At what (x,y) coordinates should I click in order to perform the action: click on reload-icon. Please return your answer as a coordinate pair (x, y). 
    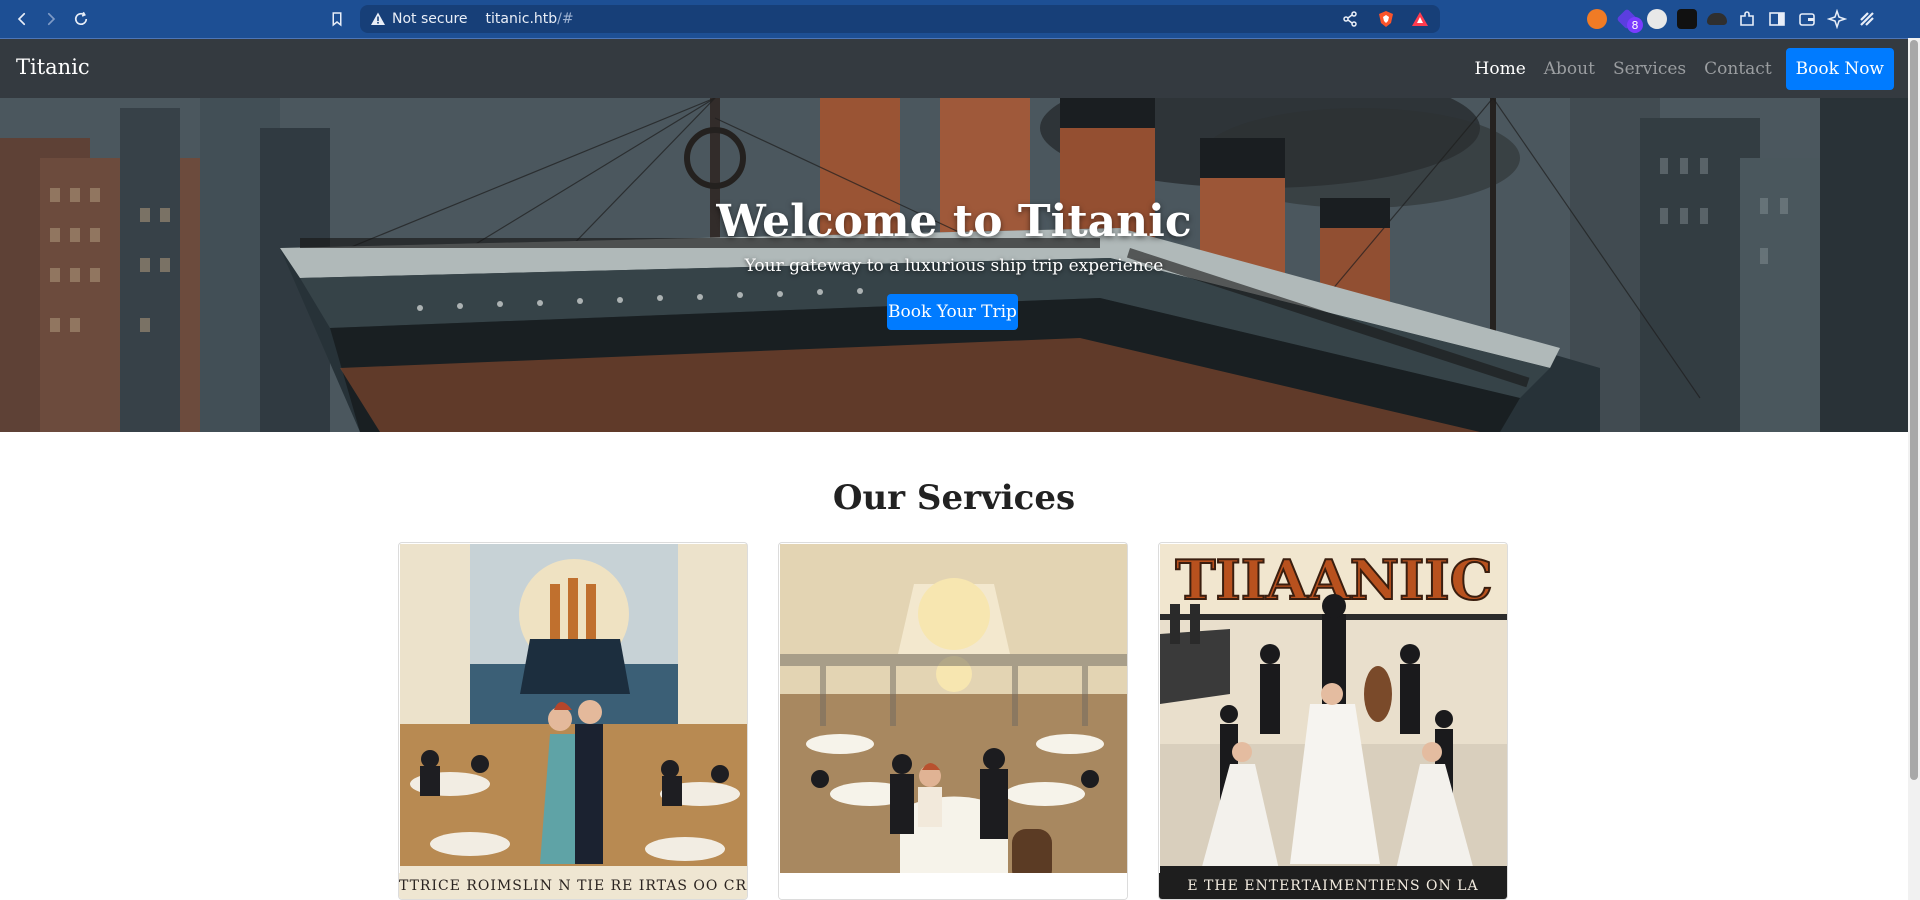
    Looking at the image, I should click on (81, 19).